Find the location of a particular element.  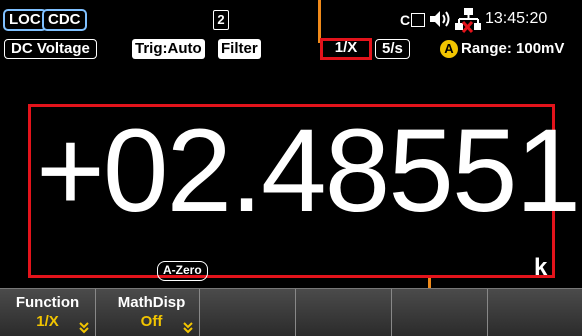

range-indicator: A Range: 100mV is located at coordinates (502, 49).